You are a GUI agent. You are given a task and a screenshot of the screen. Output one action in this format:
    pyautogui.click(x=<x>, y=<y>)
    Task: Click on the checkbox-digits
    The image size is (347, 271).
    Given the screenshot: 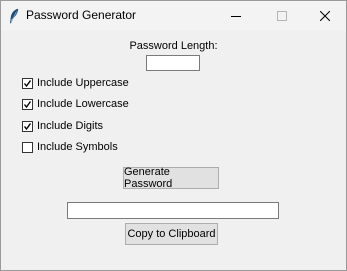 What is the action you would take?
    pyautogui.click(x=27, y=126)
    